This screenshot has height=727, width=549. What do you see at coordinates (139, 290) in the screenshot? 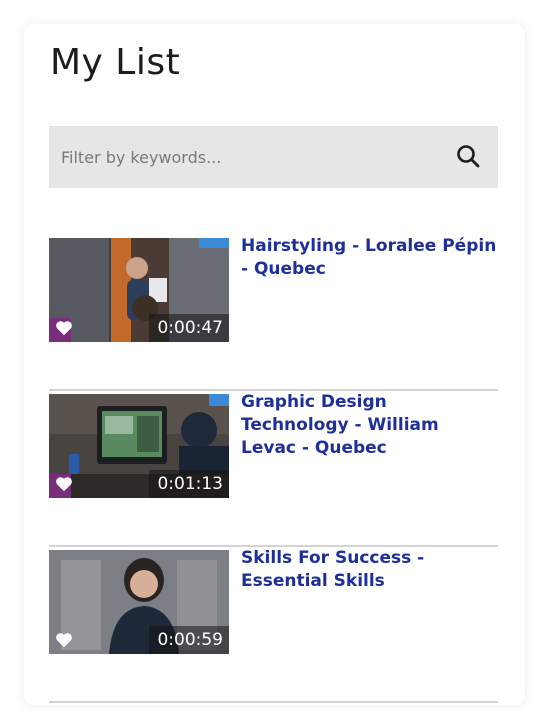
I see `video-thumbnail: 0:00:47` at bounding box center [139, 290].